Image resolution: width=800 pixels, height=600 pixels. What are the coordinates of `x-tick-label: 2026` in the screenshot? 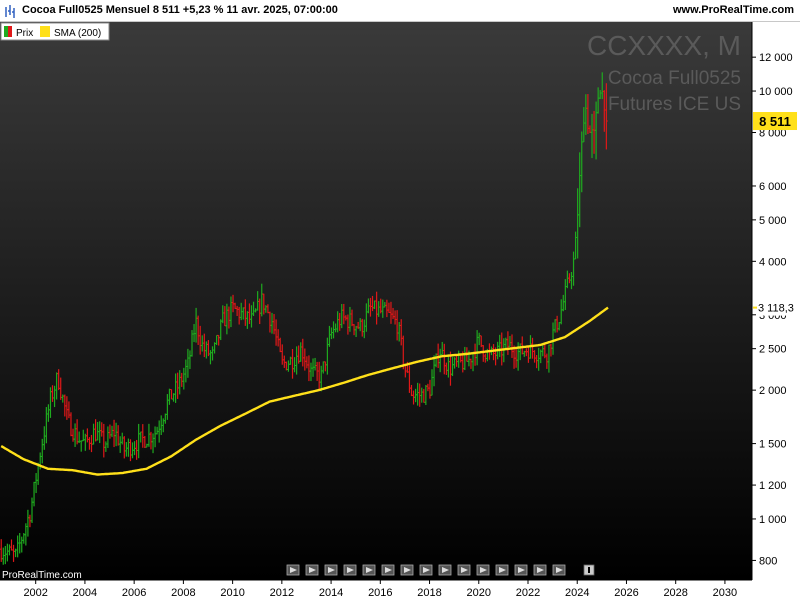 It's located at (626, 593).